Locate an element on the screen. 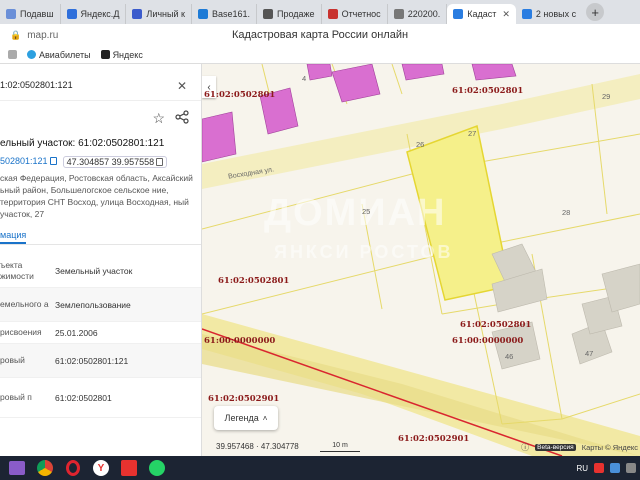  map-attribution: ⓘ Beta-версия Карты © Яндекс is located at coordinates (579, 447).